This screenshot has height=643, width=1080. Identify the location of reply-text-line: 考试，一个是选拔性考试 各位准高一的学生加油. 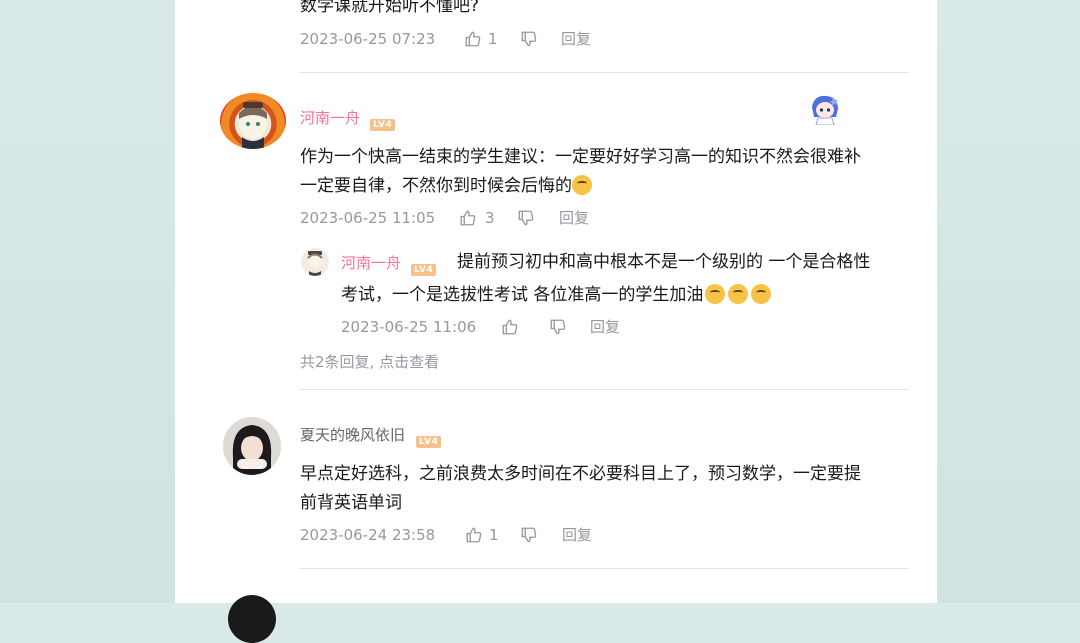
(556, 295).